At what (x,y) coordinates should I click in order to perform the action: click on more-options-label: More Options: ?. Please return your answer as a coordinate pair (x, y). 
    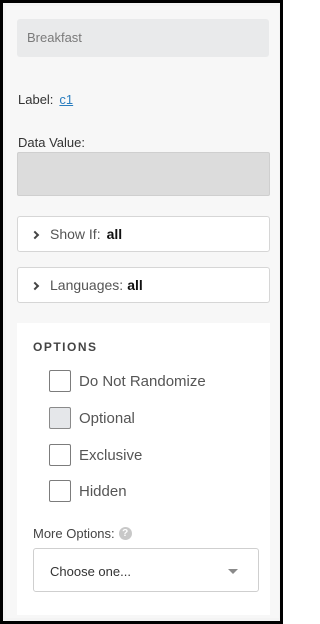
    Looking at the image, I should click on (82, 533).